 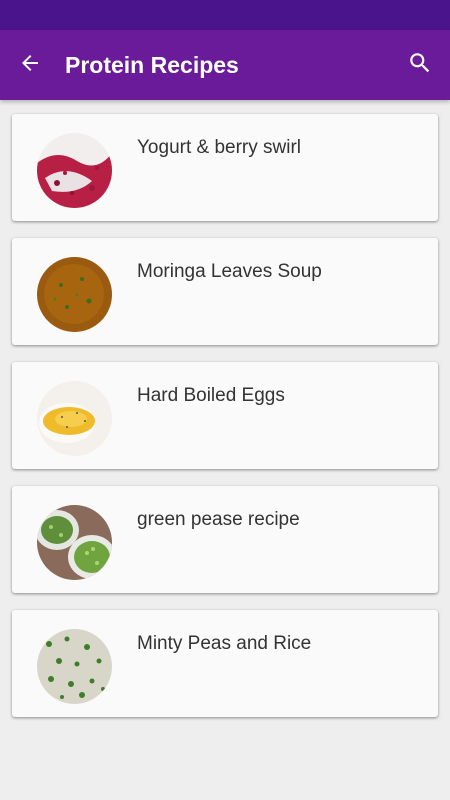 I want to click on search-button, so click(x=420, y=65).